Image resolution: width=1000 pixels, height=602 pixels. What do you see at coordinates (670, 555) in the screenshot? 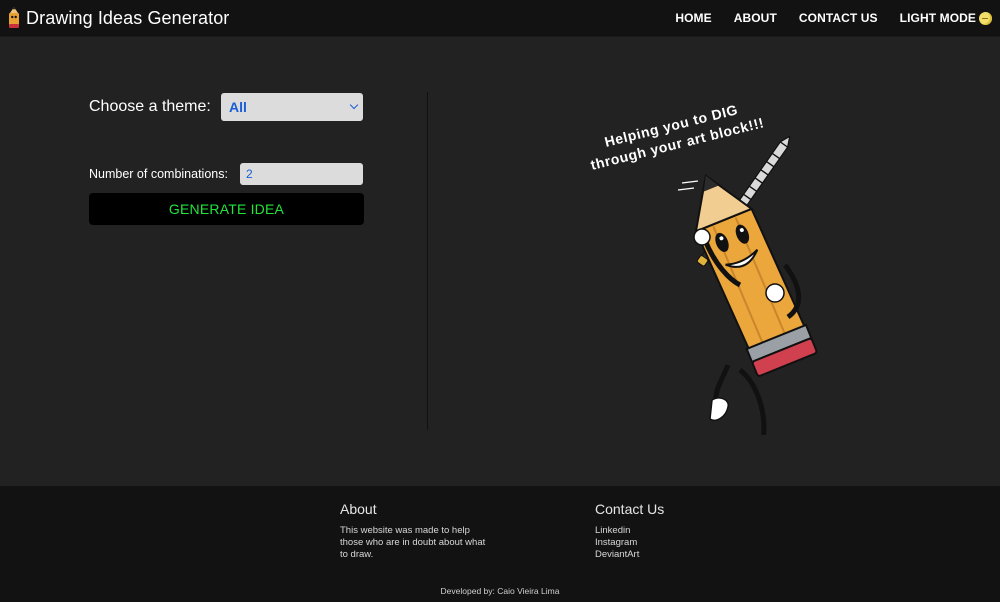
I see `deviantart-link: DeviantArt` at bounding box center [670, 555].